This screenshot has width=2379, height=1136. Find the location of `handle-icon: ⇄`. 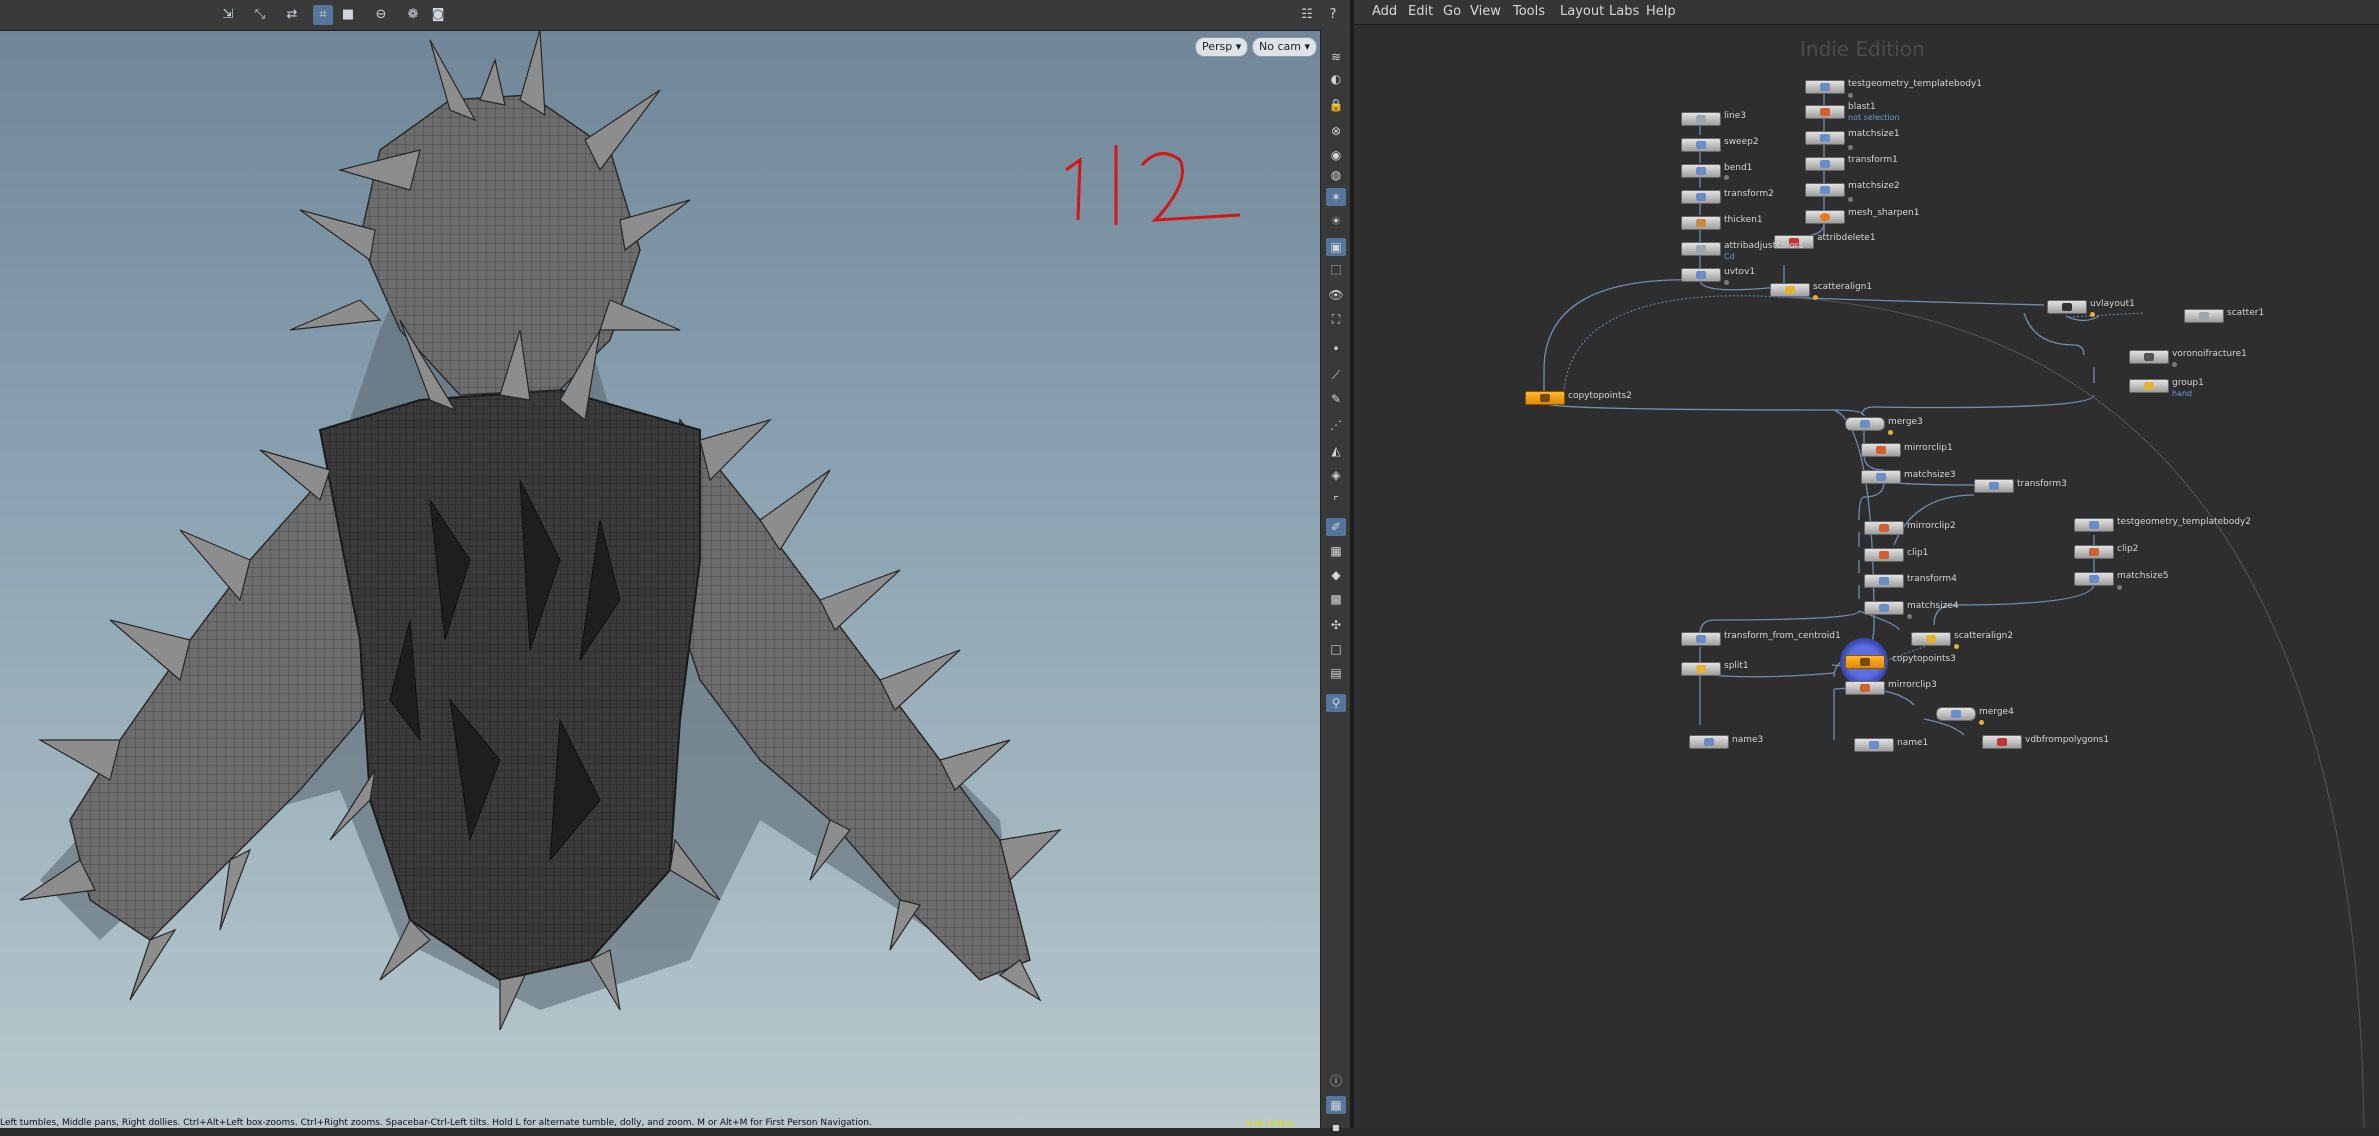

handle-icon: ⇄ is located at coordinates (292, 15).